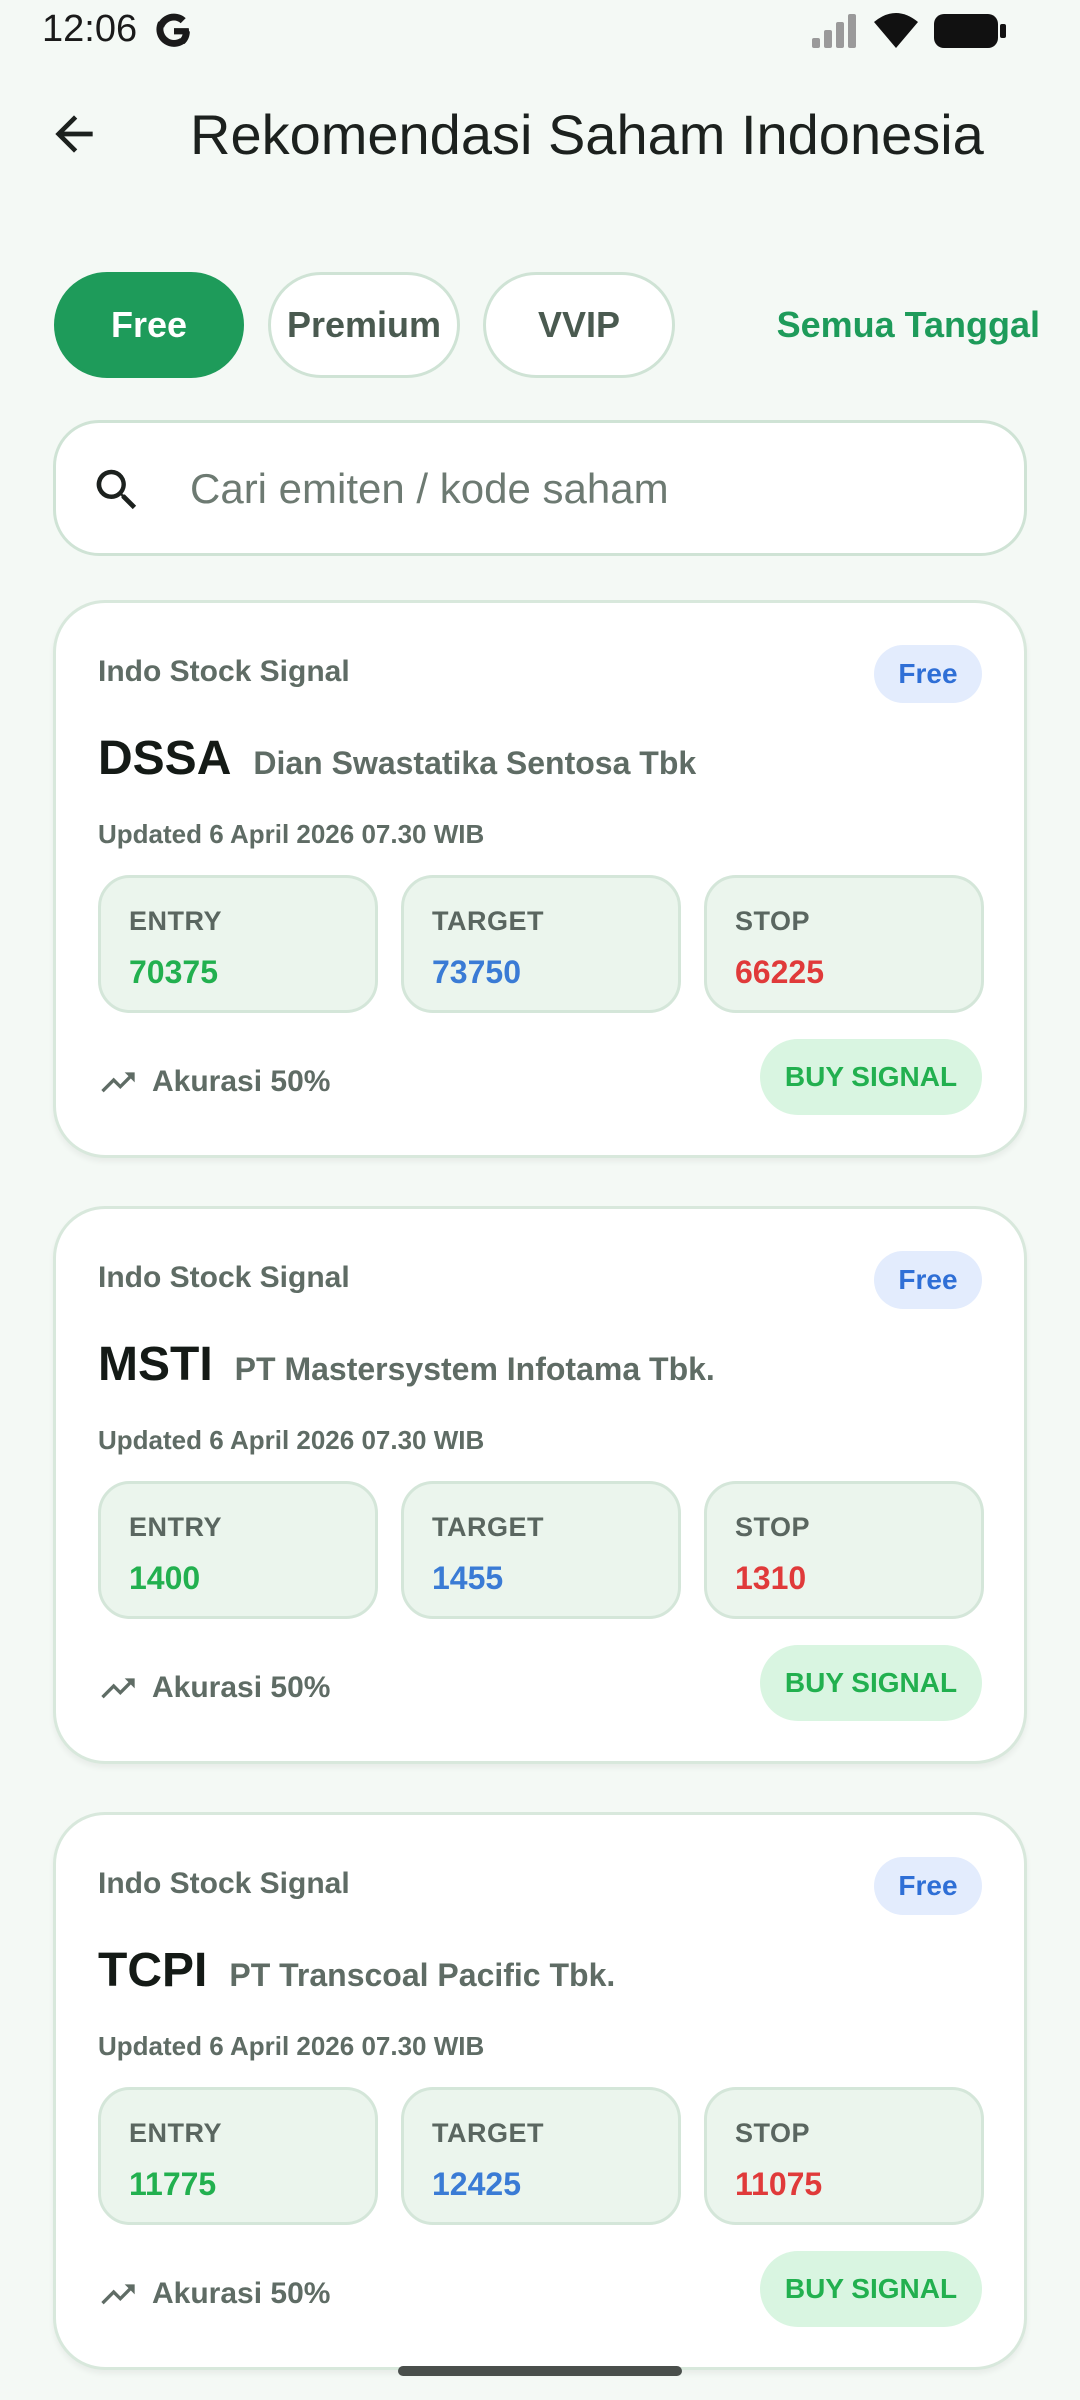 The image size is (1080, 2400). Describe the element at coordinates (970, 31) in the screenshot. I see `battery-icon` at that location.